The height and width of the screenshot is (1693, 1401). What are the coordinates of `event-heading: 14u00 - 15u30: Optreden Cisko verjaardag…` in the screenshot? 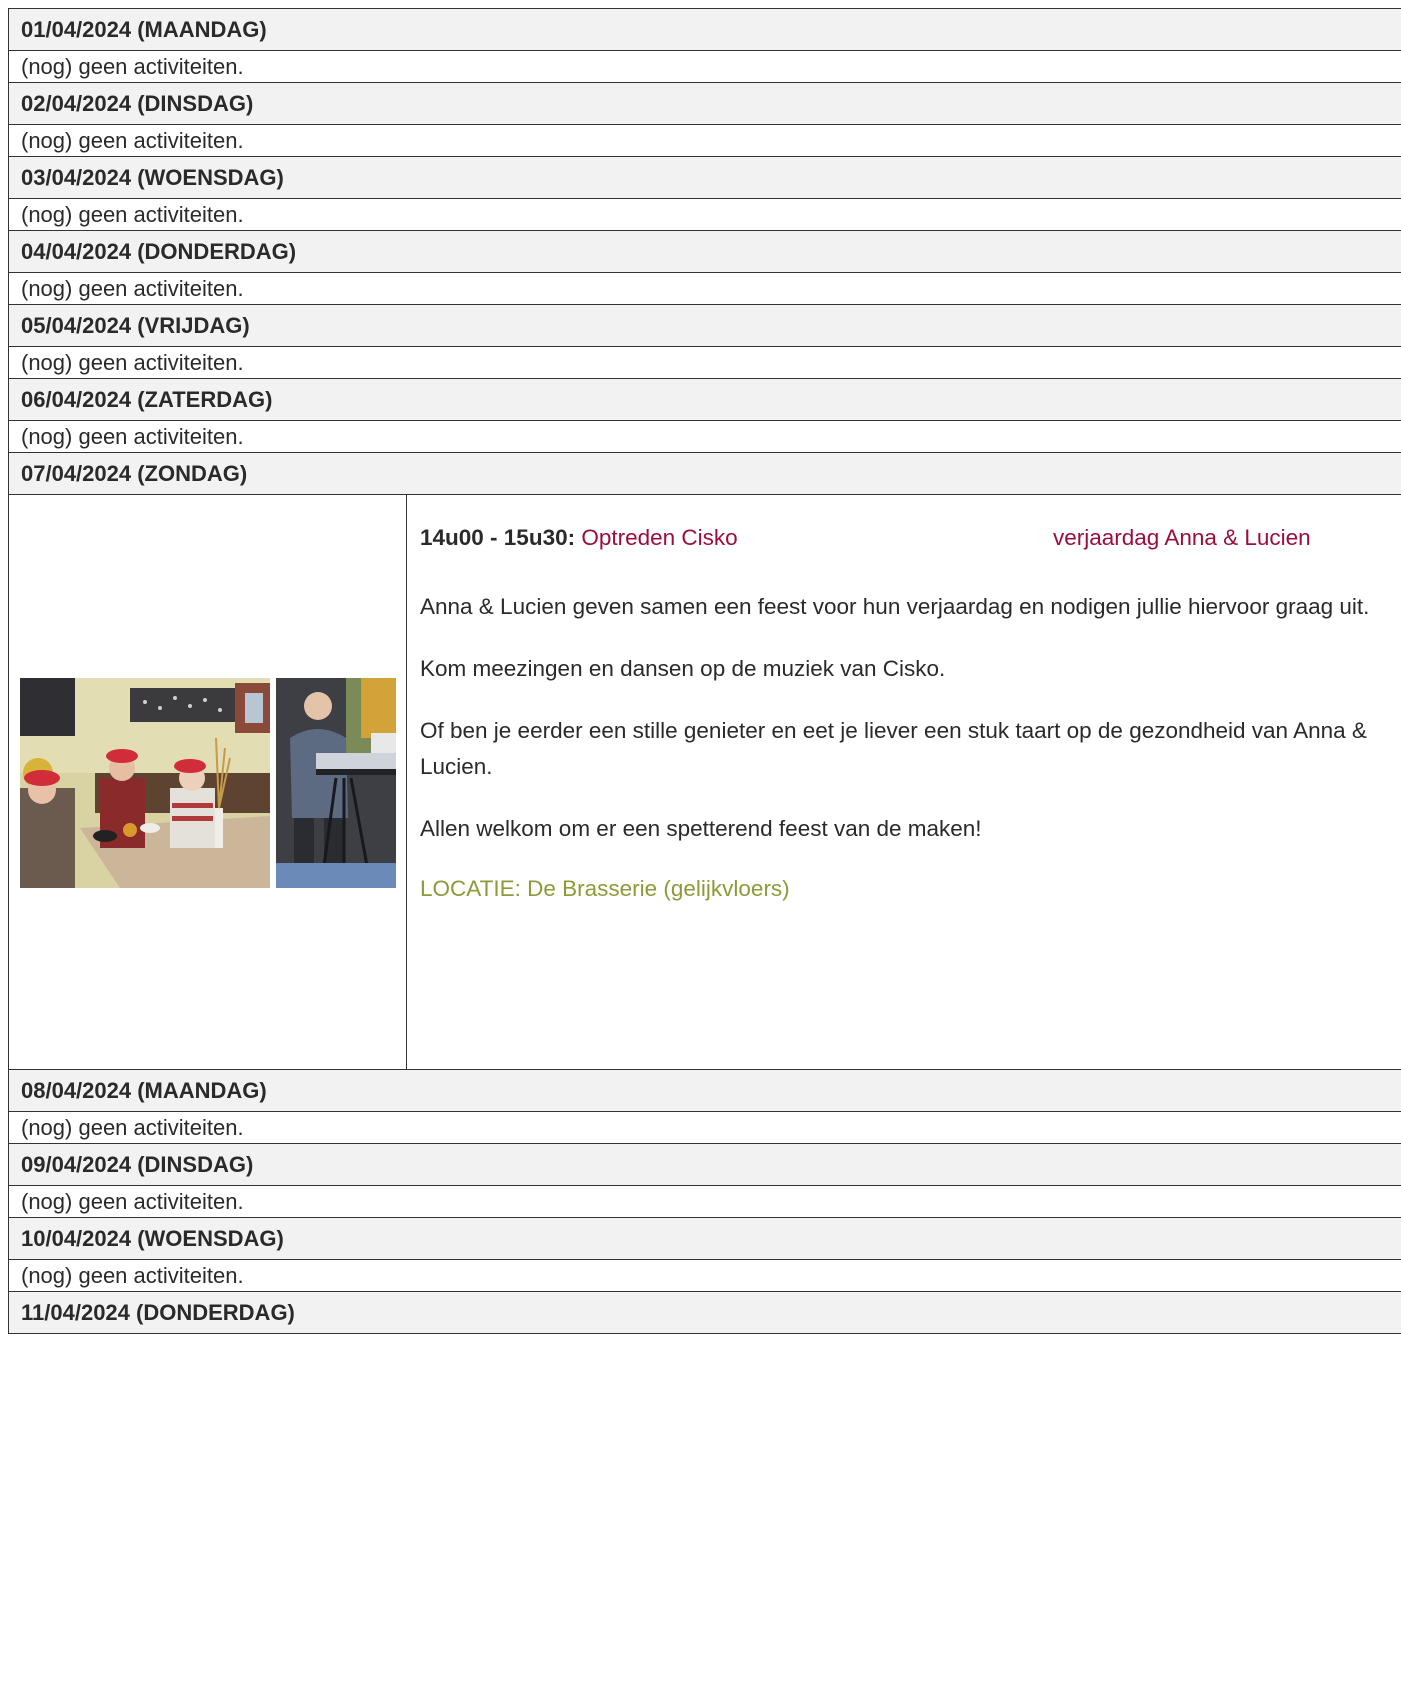 It's located at (910, 538).